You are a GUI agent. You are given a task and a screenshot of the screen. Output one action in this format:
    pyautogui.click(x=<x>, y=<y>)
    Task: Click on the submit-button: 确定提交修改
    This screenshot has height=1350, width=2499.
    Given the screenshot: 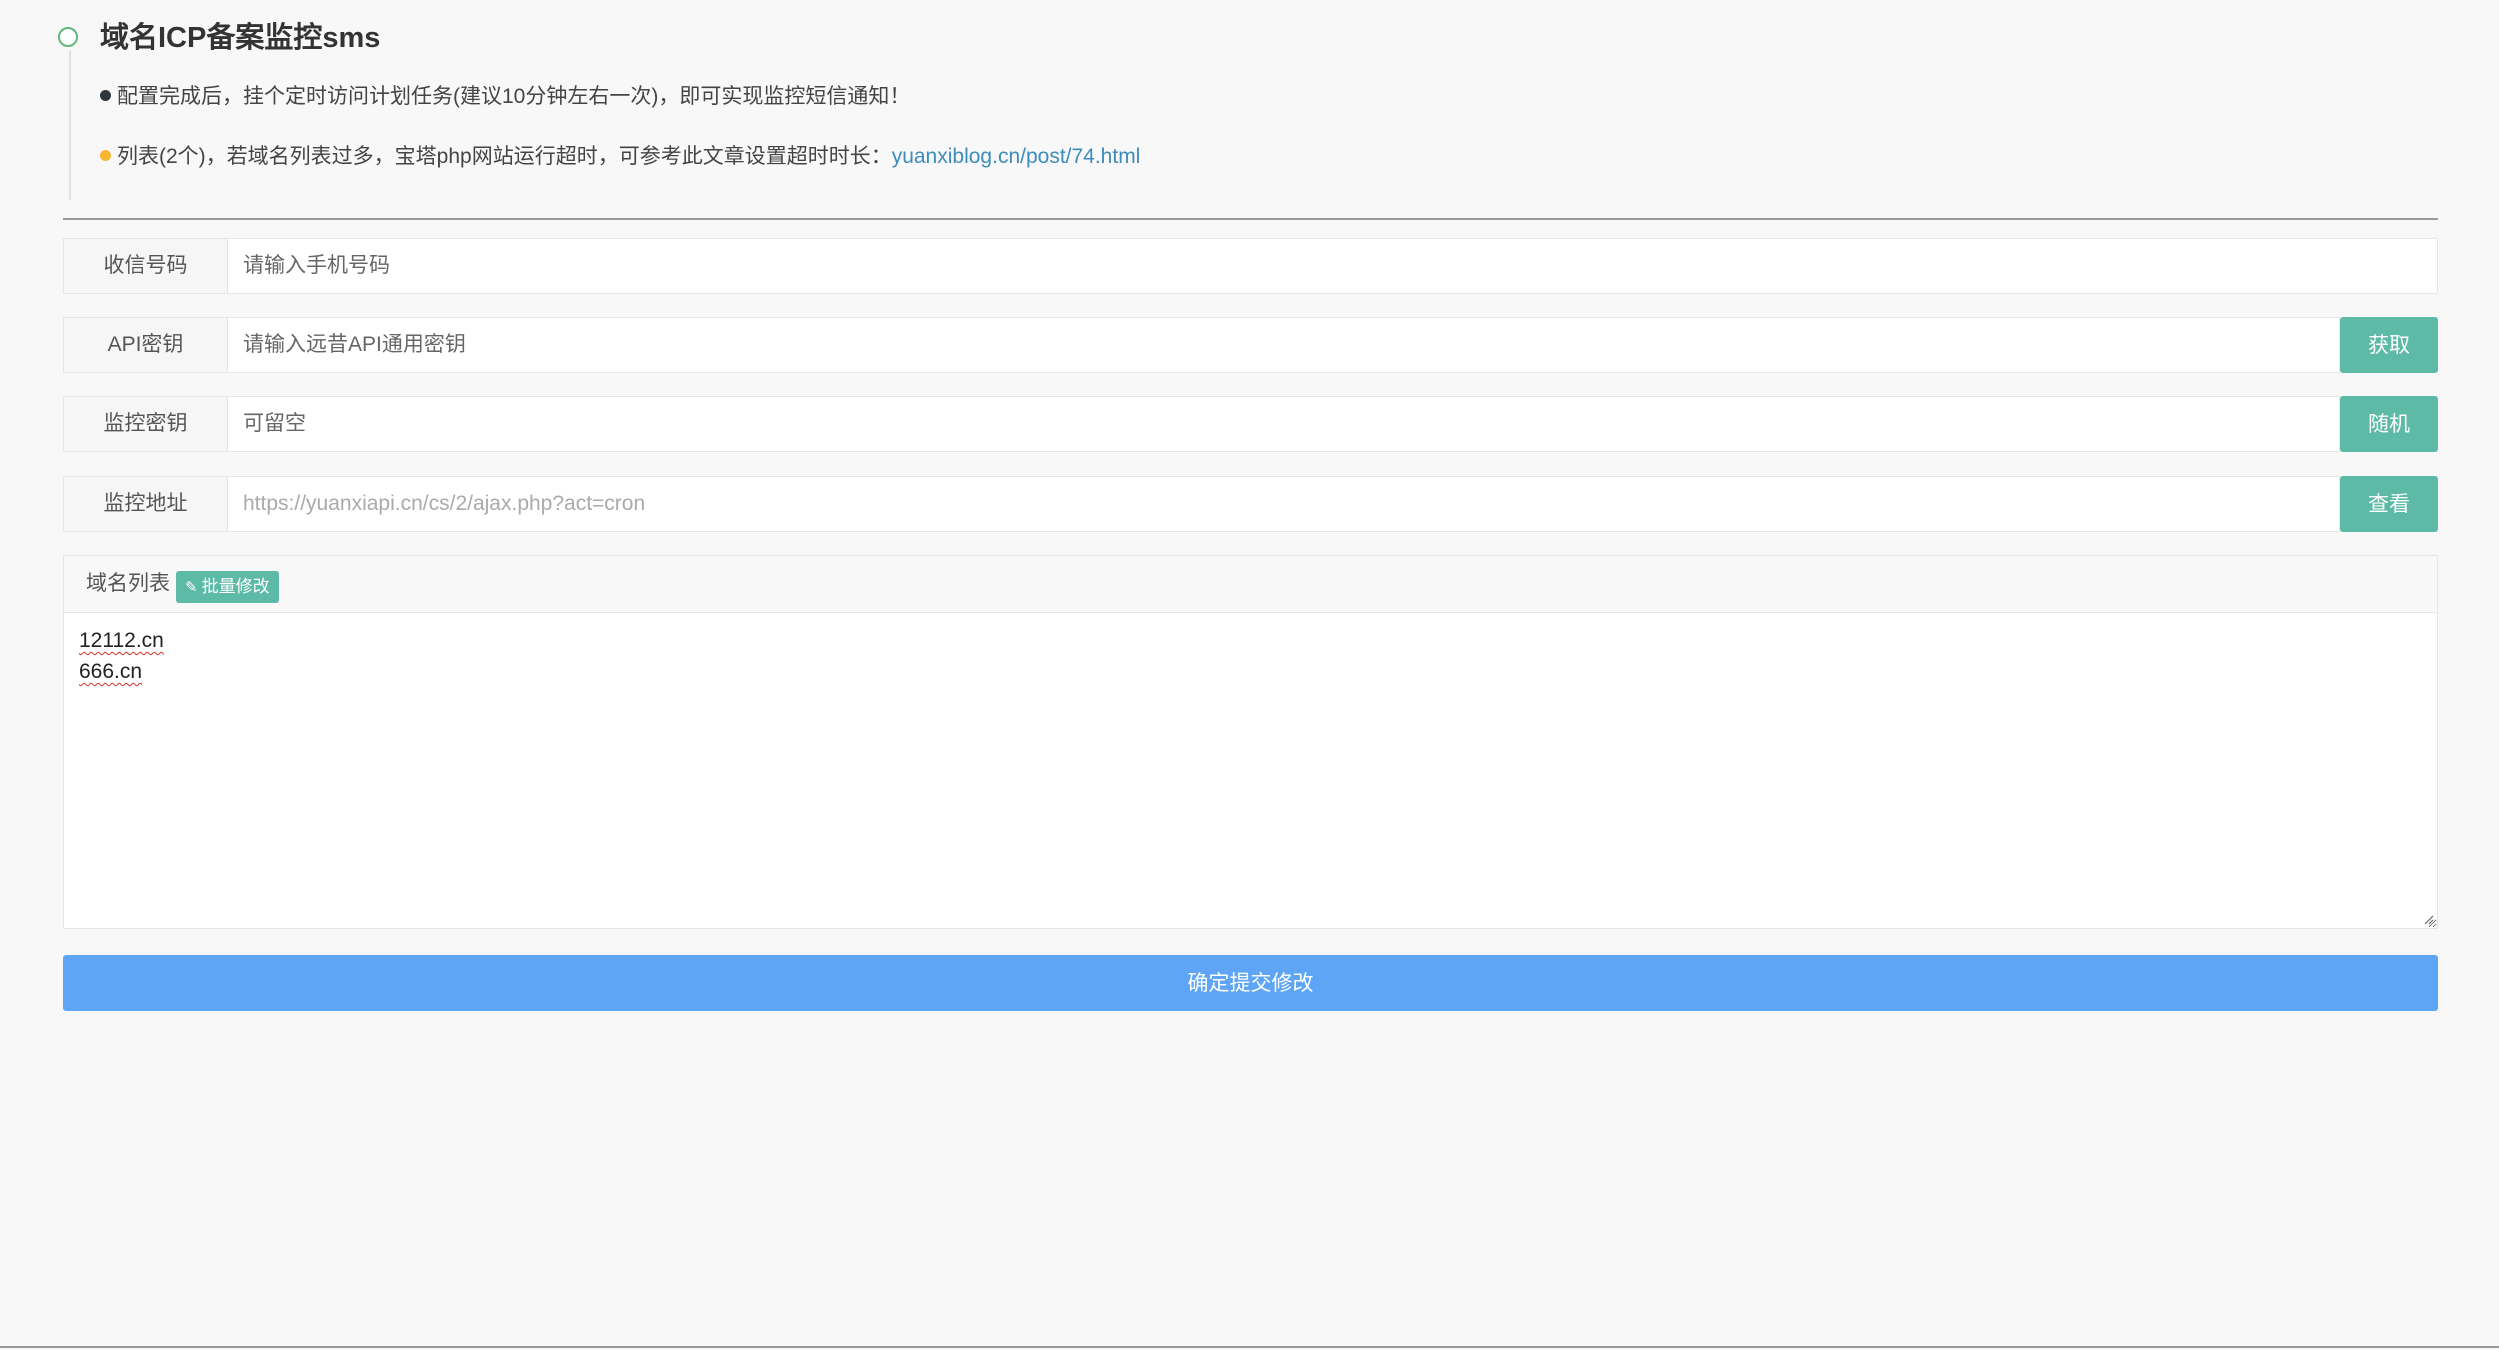 What is the action you would take?
    pyautogui.click(x=1250, y=983)
    